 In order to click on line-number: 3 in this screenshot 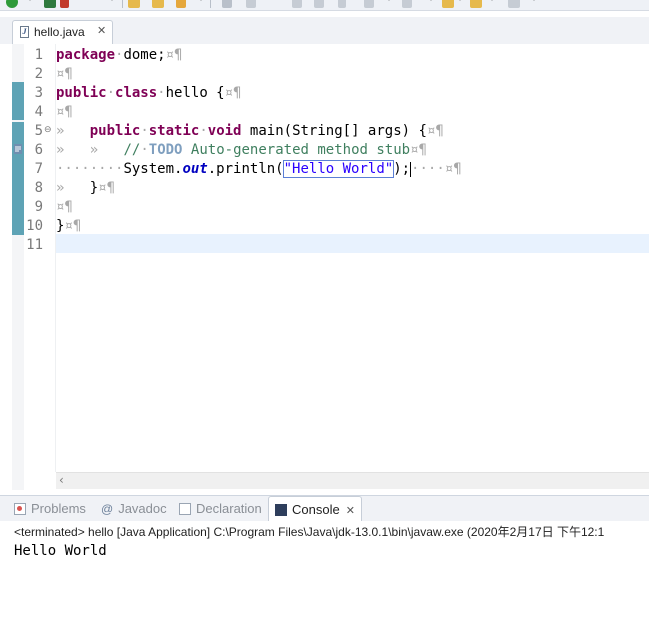, I will do `click(38, 93)`.